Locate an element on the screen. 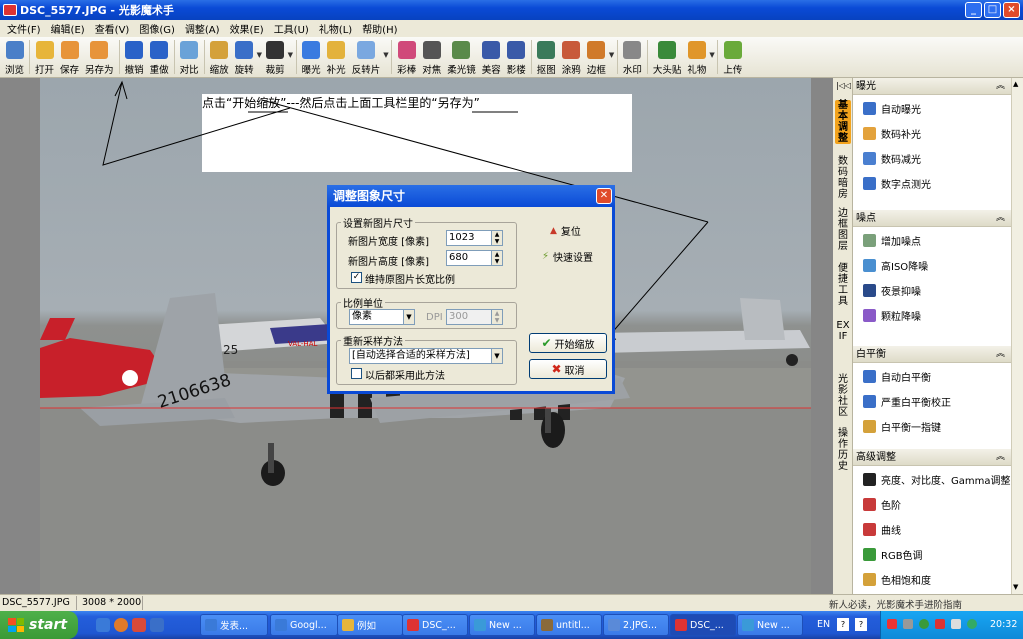  panel-section-header: 高级调整 ︽ is located at coordinates (932, 457).